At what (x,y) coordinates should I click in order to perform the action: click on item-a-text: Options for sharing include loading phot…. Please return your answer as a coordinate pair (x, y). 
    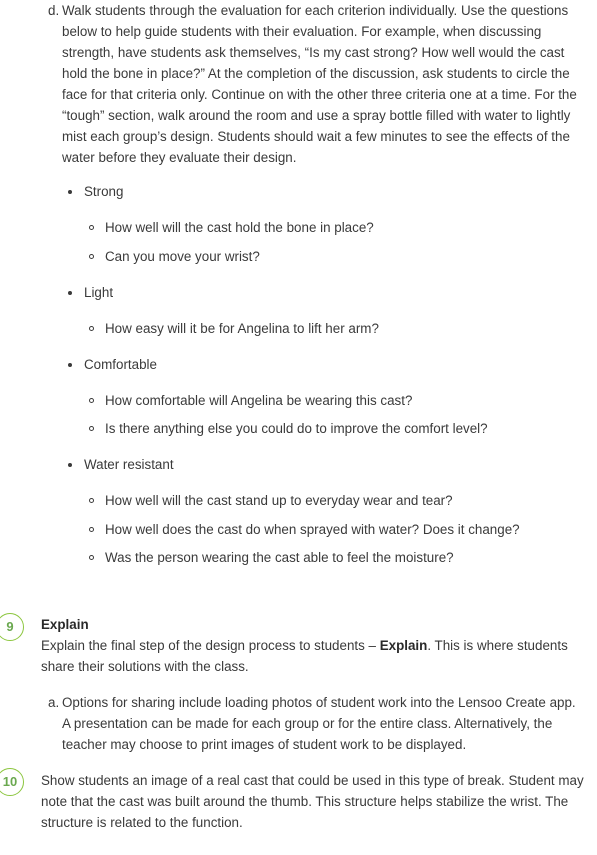
    Looking at the image, I should click on (319, 723).